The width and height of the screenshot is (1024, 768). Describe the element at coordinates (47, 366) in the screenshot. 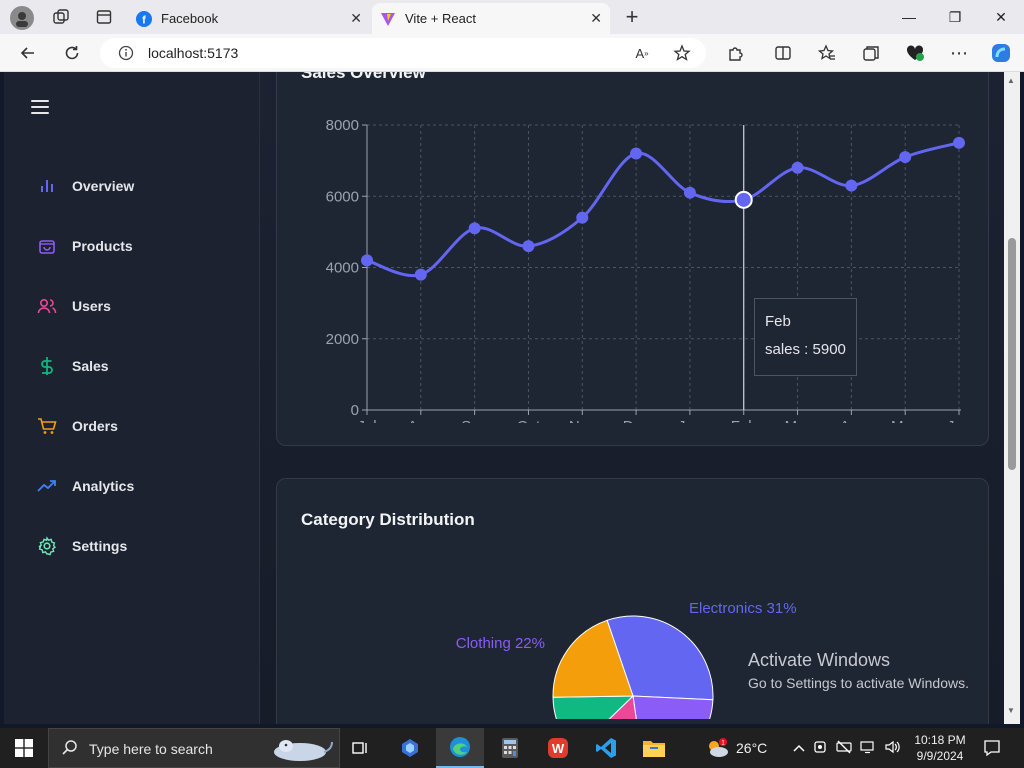

I see `dollar-icon` at that location.